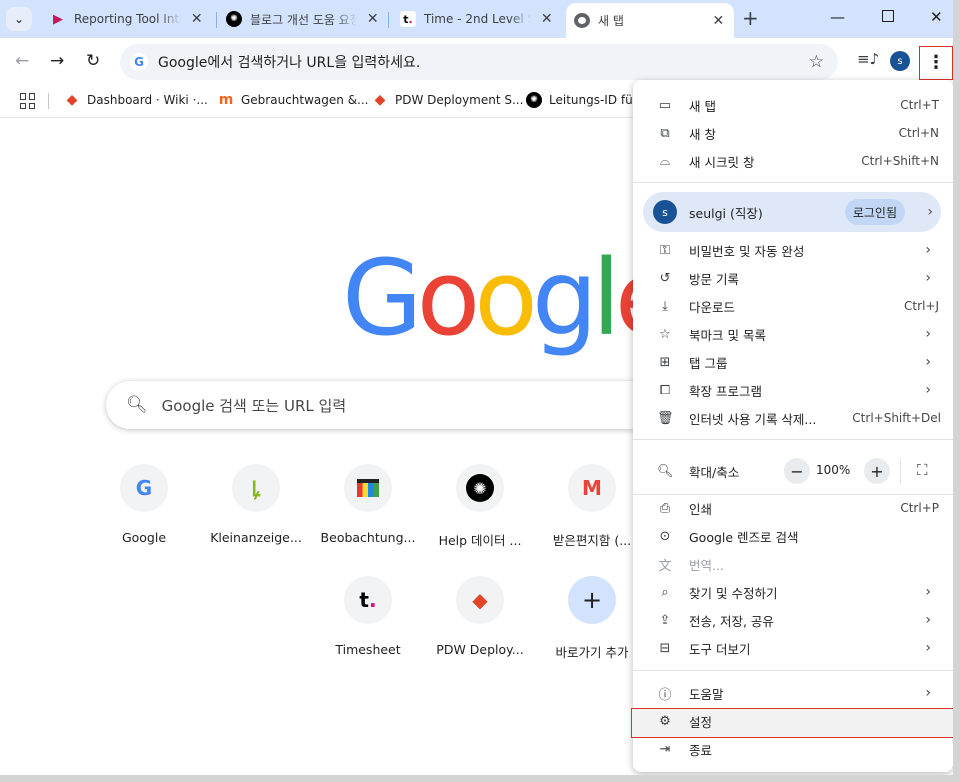 Image resolution: width=960 pixels, height=782 pixels. What do you see at coordinates (900, 61) in the screenshot?
I see `profile-avatar-button: s` at bounding box center [900, 61].